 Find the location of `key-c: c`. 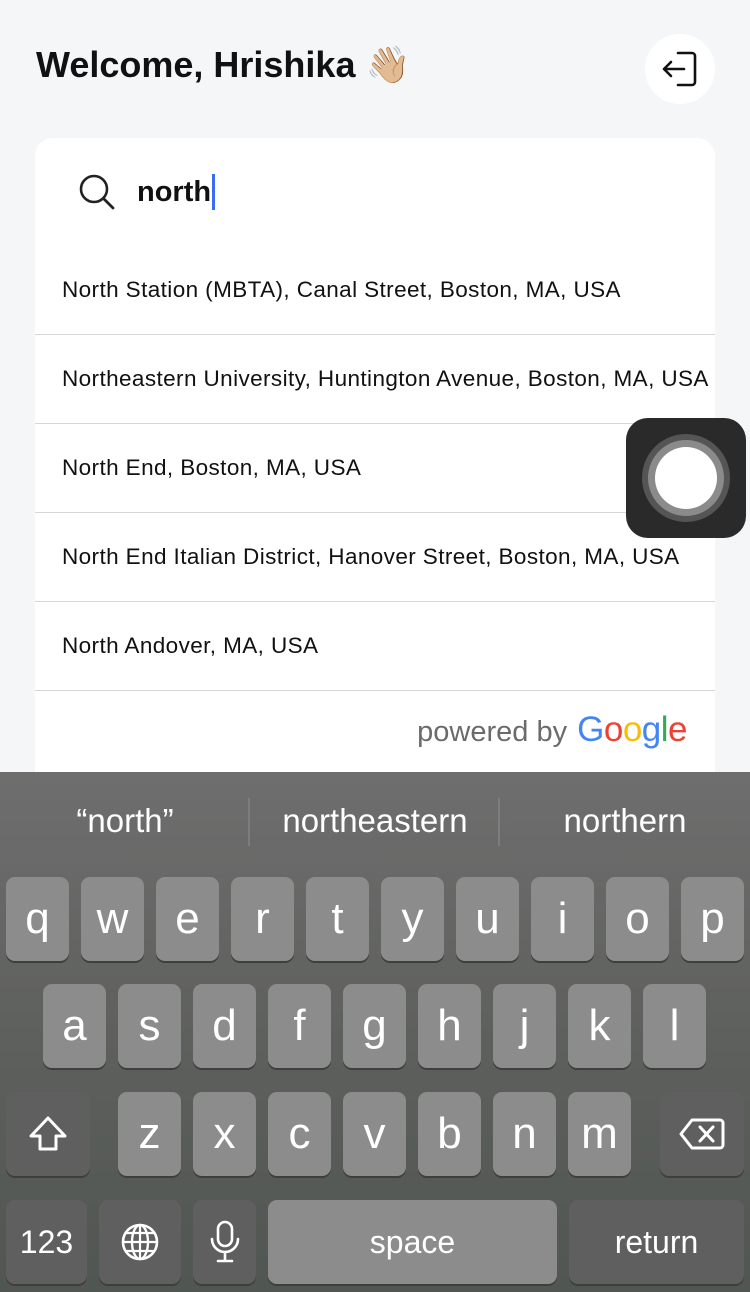

key-c: c is located at coordinates (299, 1134).